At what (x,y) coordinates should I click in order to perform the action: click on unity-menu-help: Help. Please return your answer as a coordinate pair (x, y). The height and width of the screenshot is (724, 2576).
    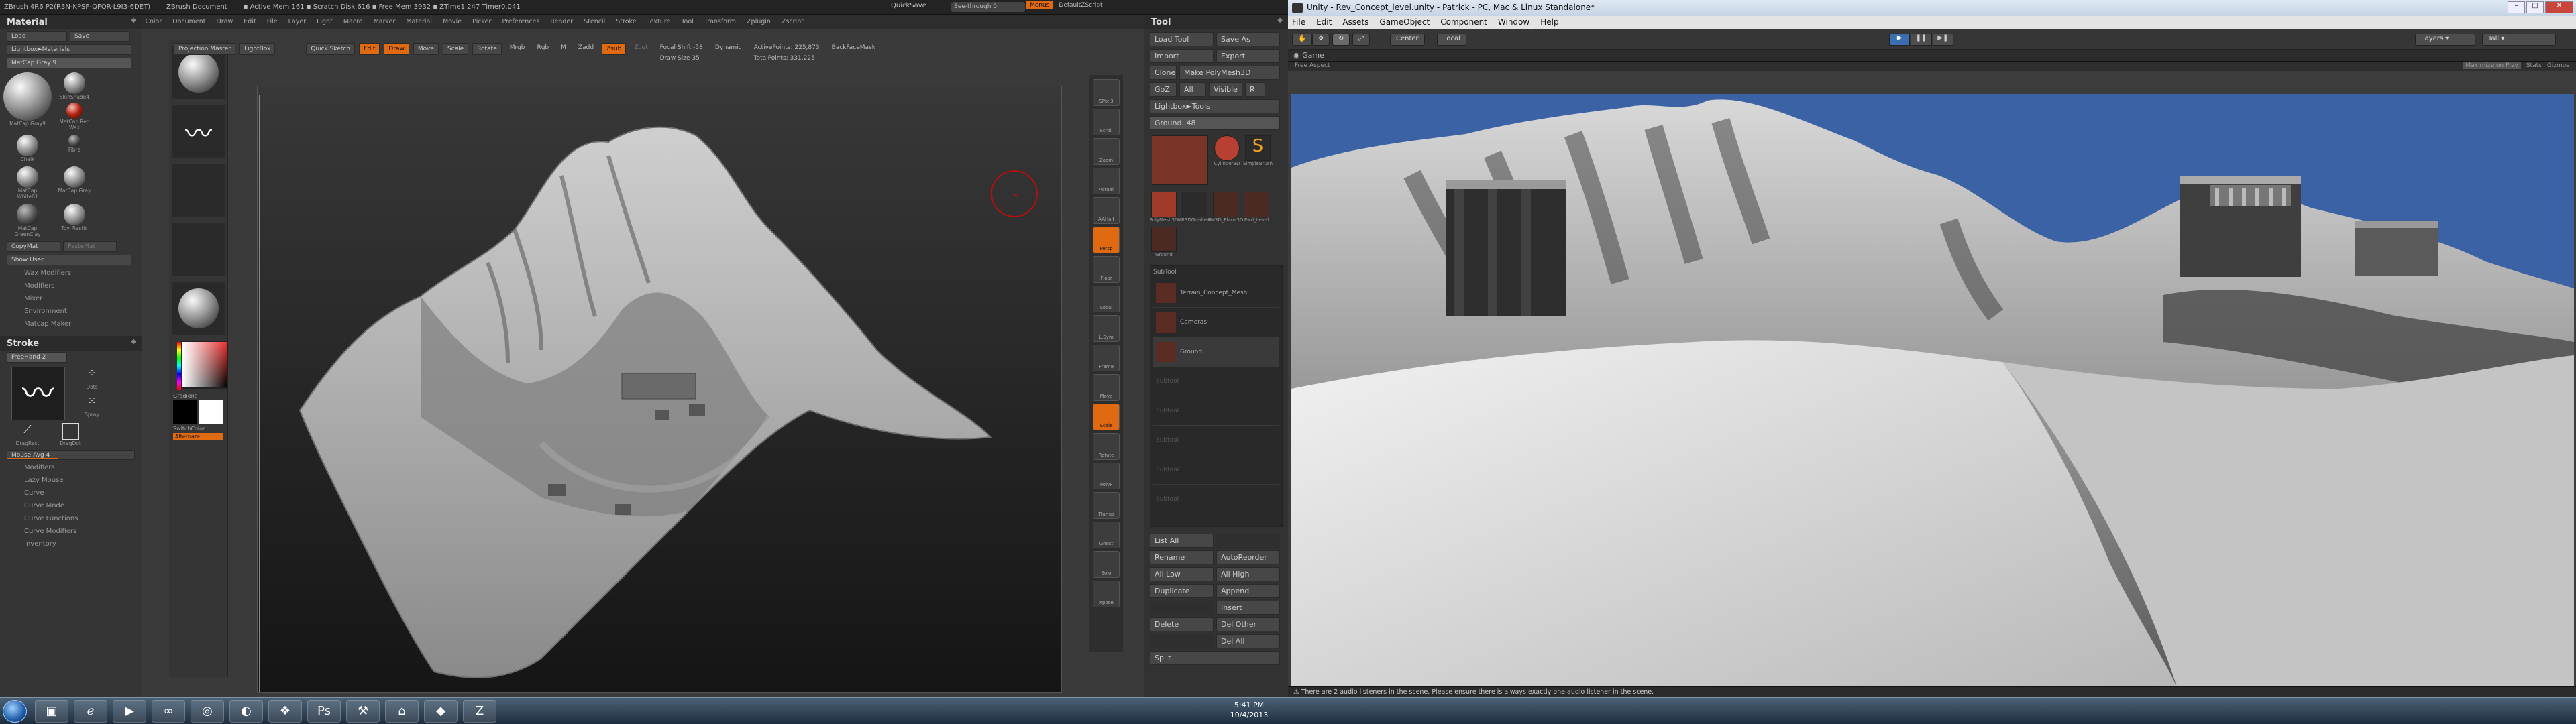
    Looking at the image, I should click on (1549, 22).